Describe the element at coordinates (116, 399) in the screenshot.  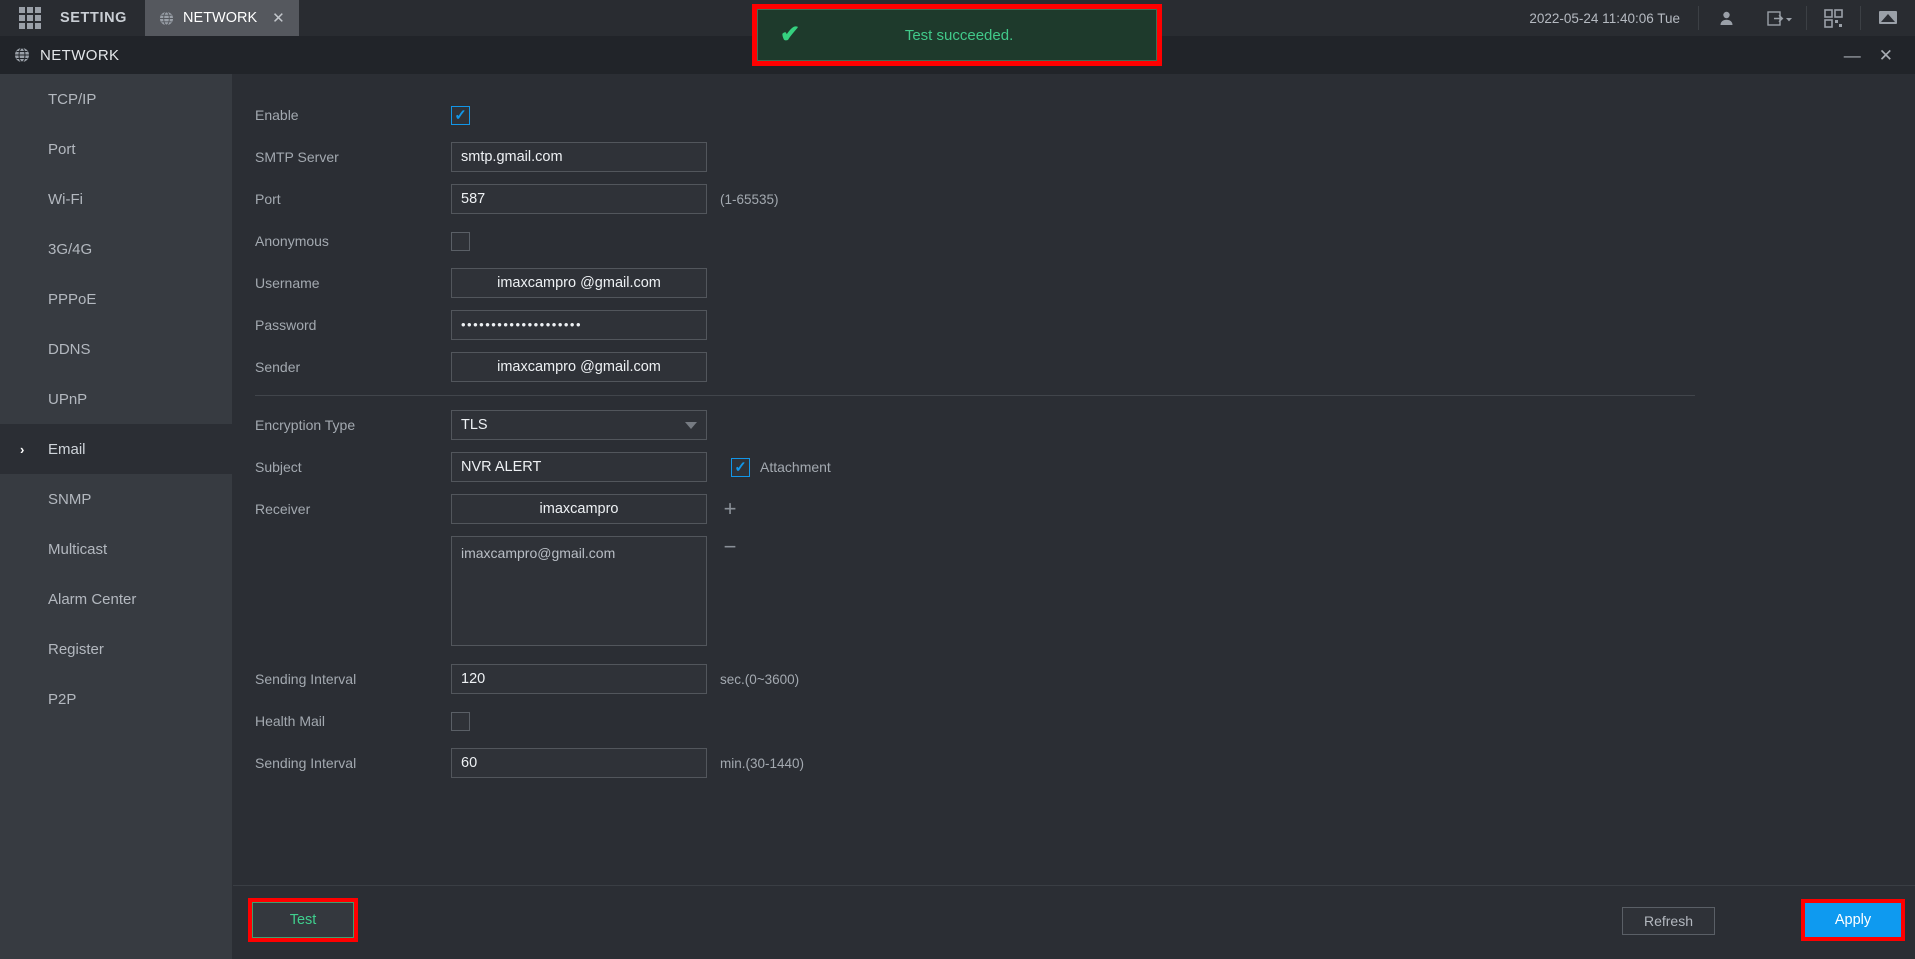
I see `sidebar-item-upnp: UPnP` at that location.